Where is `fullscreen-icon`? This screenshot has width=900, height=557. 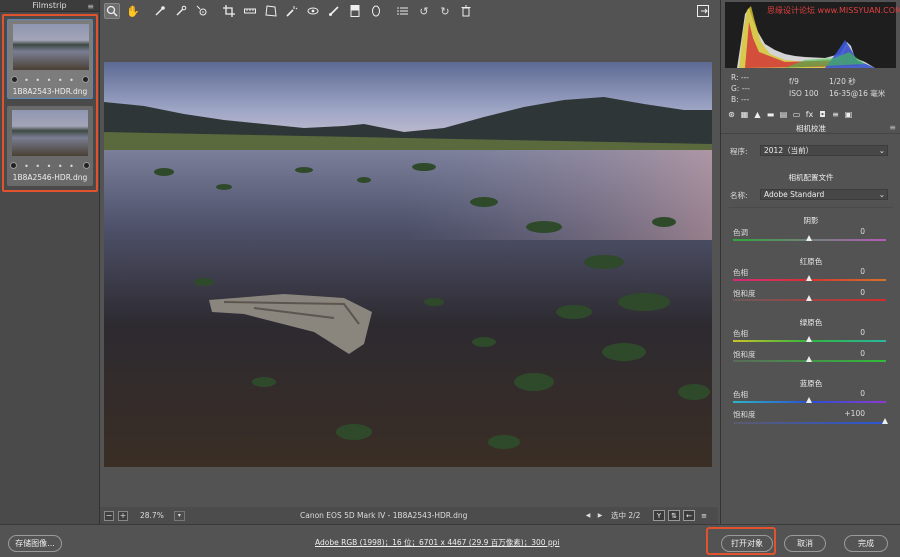
fullscreen-icon is located at coordinates (703, 11).